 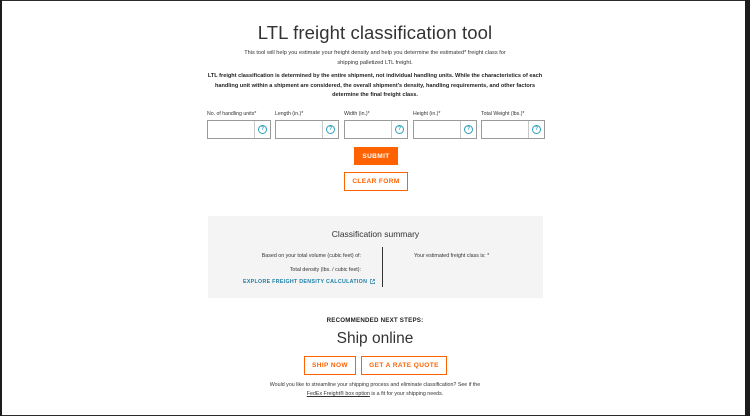 I want to click on length-input, so click(x=299, y=129).